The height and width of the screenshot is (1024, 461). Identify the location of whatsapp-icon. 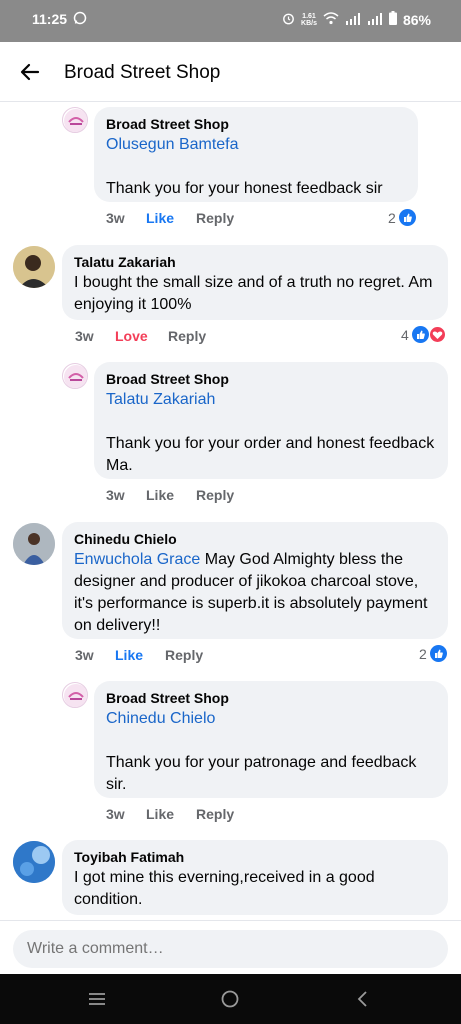
(80, 20).